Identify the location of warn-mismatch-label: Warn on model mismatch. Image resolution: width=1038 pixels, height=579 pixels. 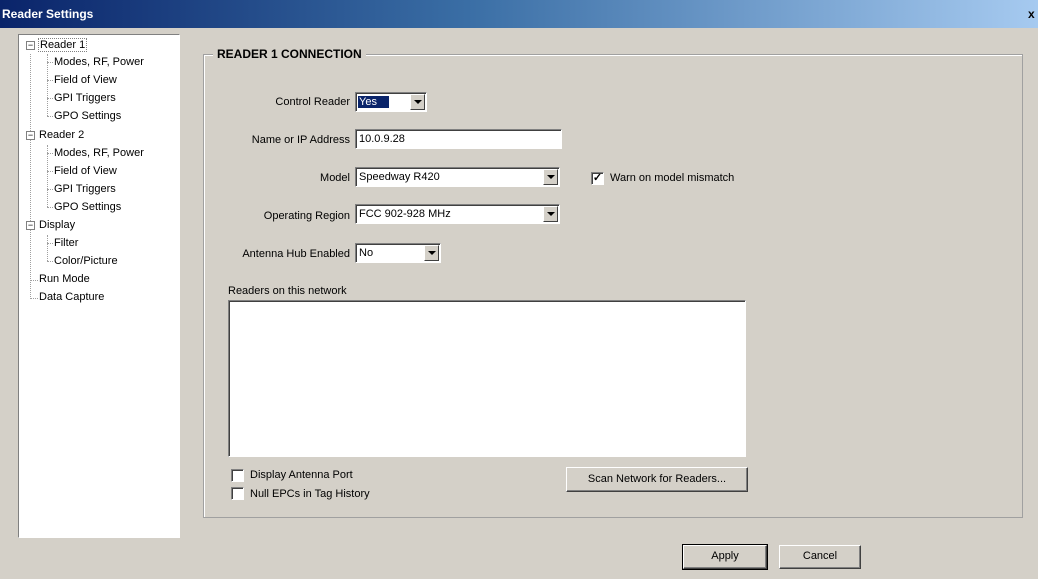
(672, 178).